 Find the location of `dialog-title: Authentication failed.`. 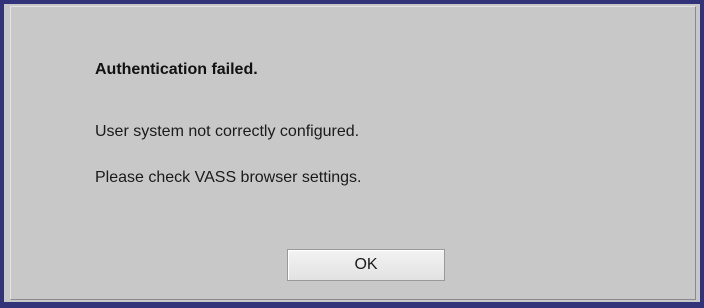

dialog-title: Authentication failed. is located at coordinates (176, 69).